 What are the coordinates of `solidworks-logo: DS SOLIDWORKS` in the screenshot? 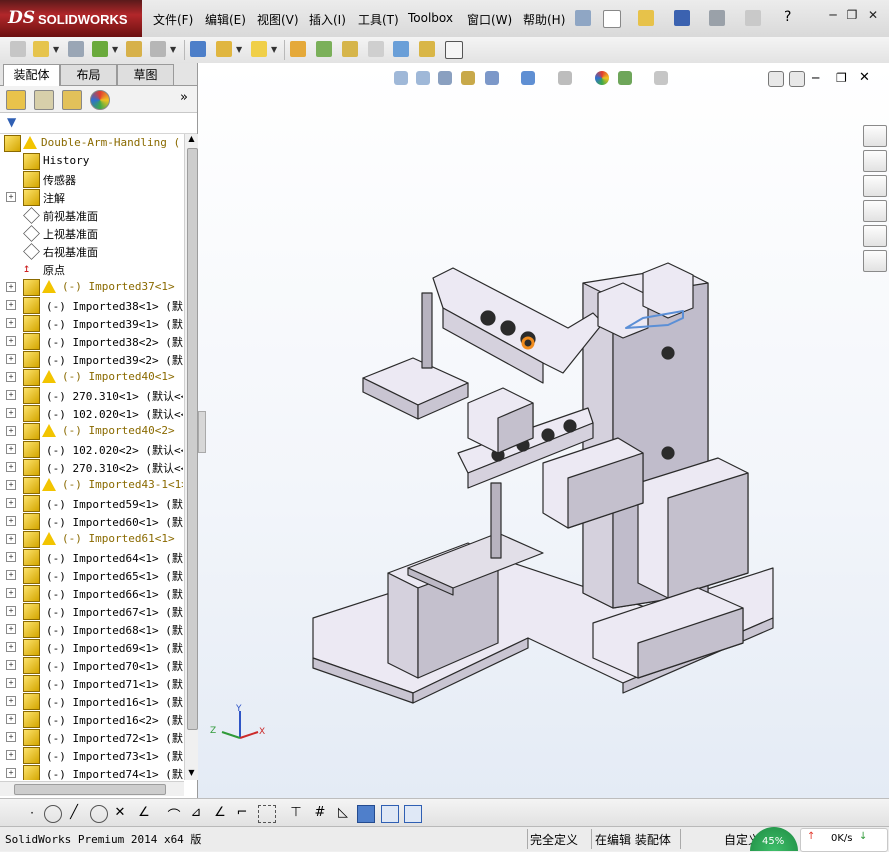 It's located at (71, 18).